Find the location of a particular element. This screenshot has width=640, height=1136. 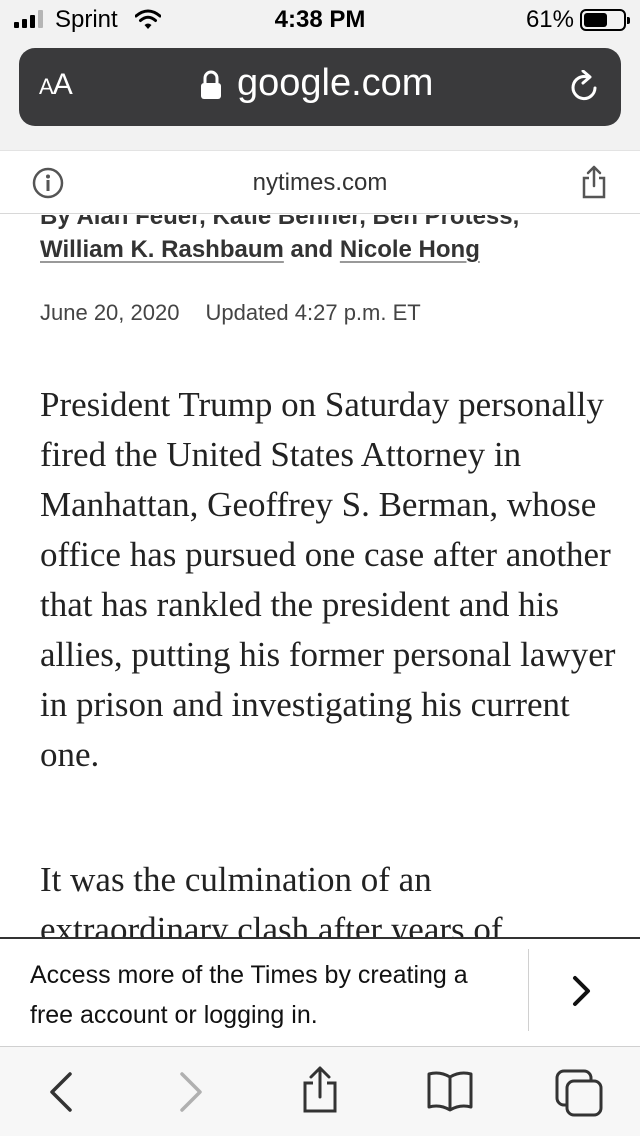

divider is located at coordinates (528, 990).